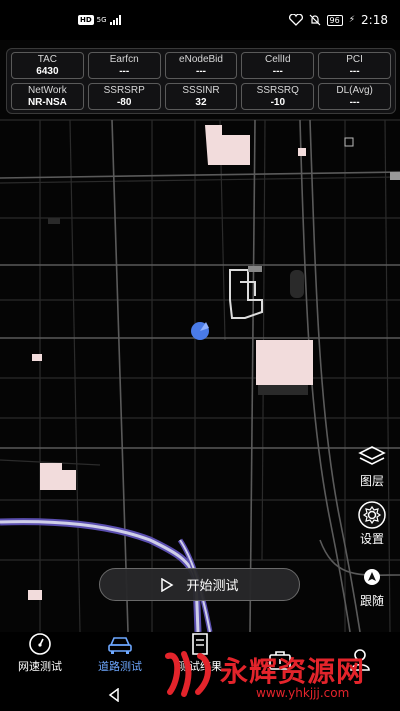  I want to click on watermark-logo: 永辉资源网 www.yhkjjj.com, so click(270, 680).